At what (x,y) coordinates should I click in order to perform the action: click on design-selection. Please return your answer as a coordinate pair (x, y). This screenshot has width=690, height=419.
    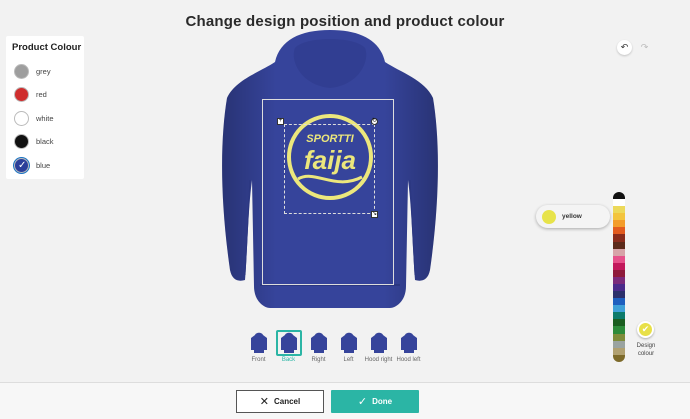
    Looking at the image, I should click on (329, 169).